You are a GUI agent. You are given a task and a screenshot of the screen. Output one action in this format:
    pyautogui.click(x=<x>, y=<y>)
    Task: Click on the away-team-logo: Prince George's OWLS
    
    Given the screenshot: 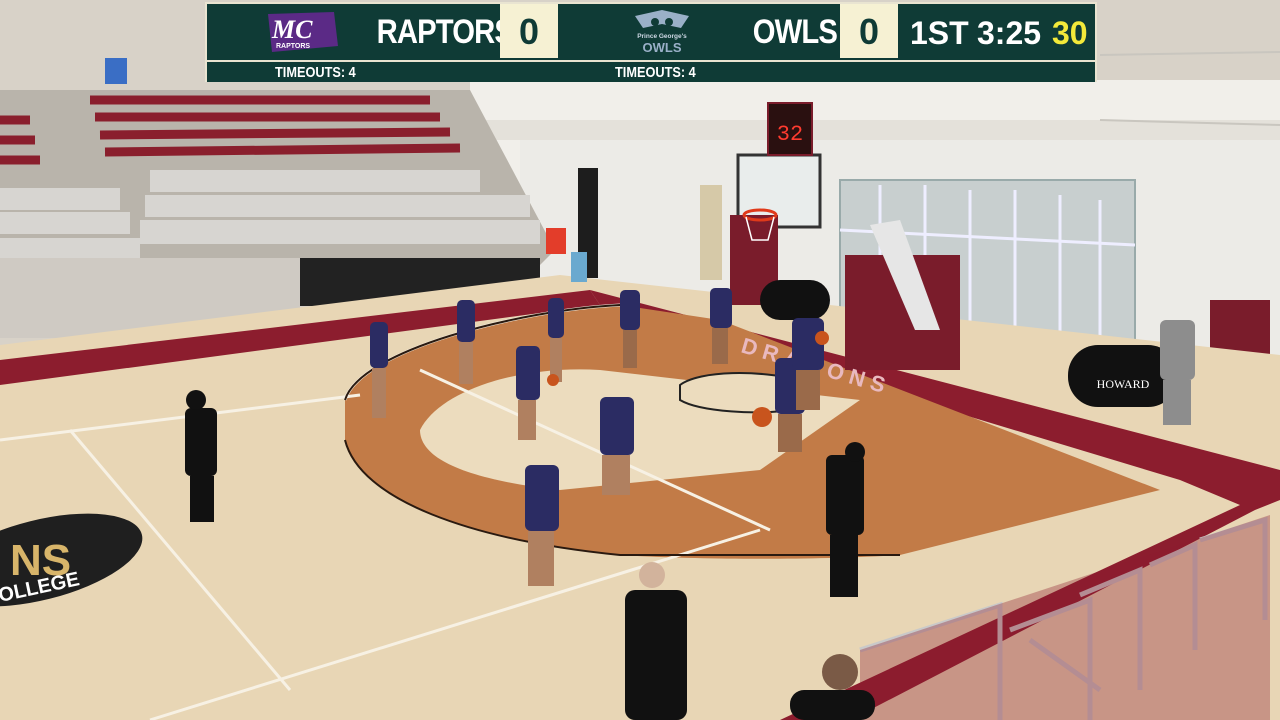 What is the action you would take?
    pyautogui.click(x=662, y=32)
    